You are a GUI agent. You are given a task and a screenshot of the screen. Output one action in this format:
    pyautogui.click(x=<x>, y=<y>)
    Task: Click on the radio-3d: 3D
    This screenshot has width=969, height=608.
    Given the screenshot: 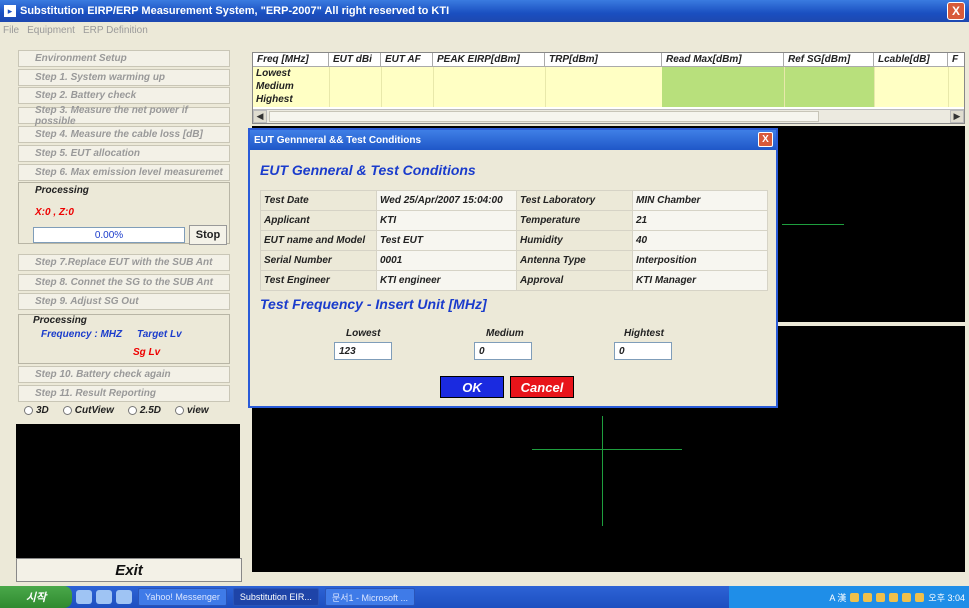 What is the action you would take?
    pyautogui.click(x=36, y=410)
    